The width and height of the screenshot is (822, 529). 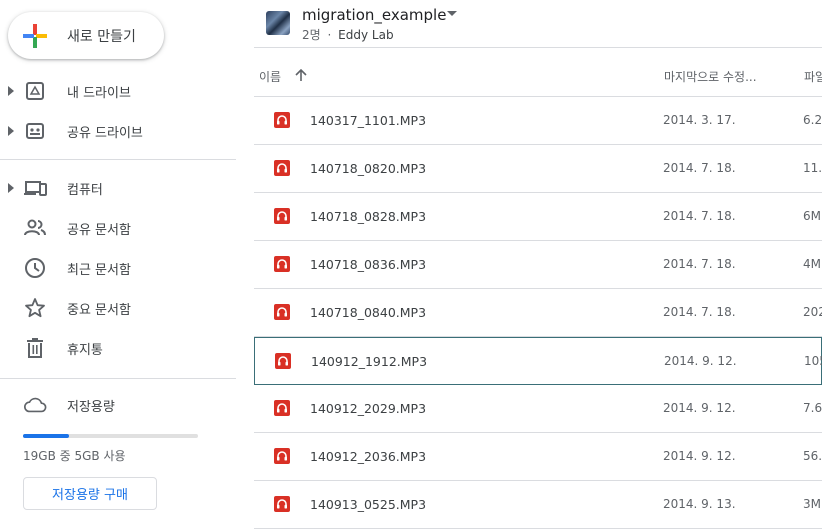 I want to click on sidebar-item-storage: 저장용량, so click(x=118, y=405).